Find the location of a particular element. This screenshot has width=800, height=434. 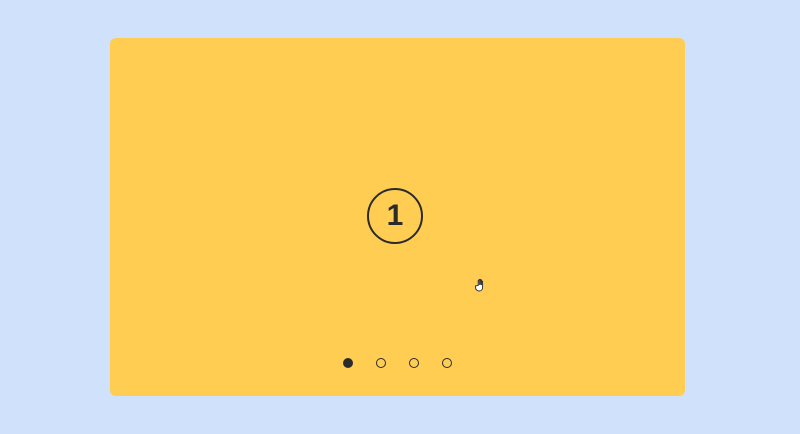

slide-number-badge: 1 is located at coordinates (395, 216).